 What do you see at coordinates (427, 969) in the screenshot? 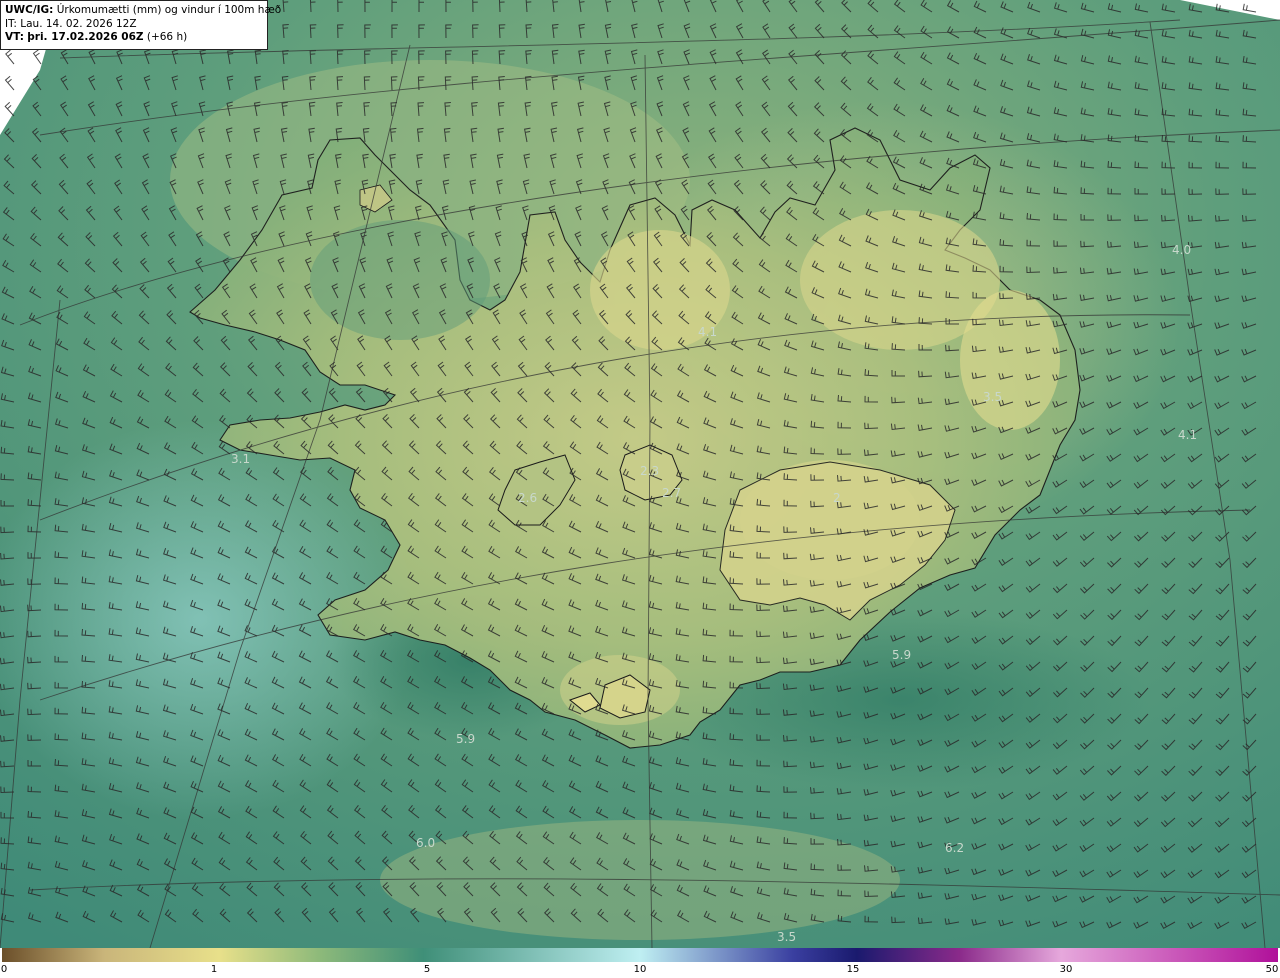
I see `colorbar-tick: 5` at bounding box center [427, 969].